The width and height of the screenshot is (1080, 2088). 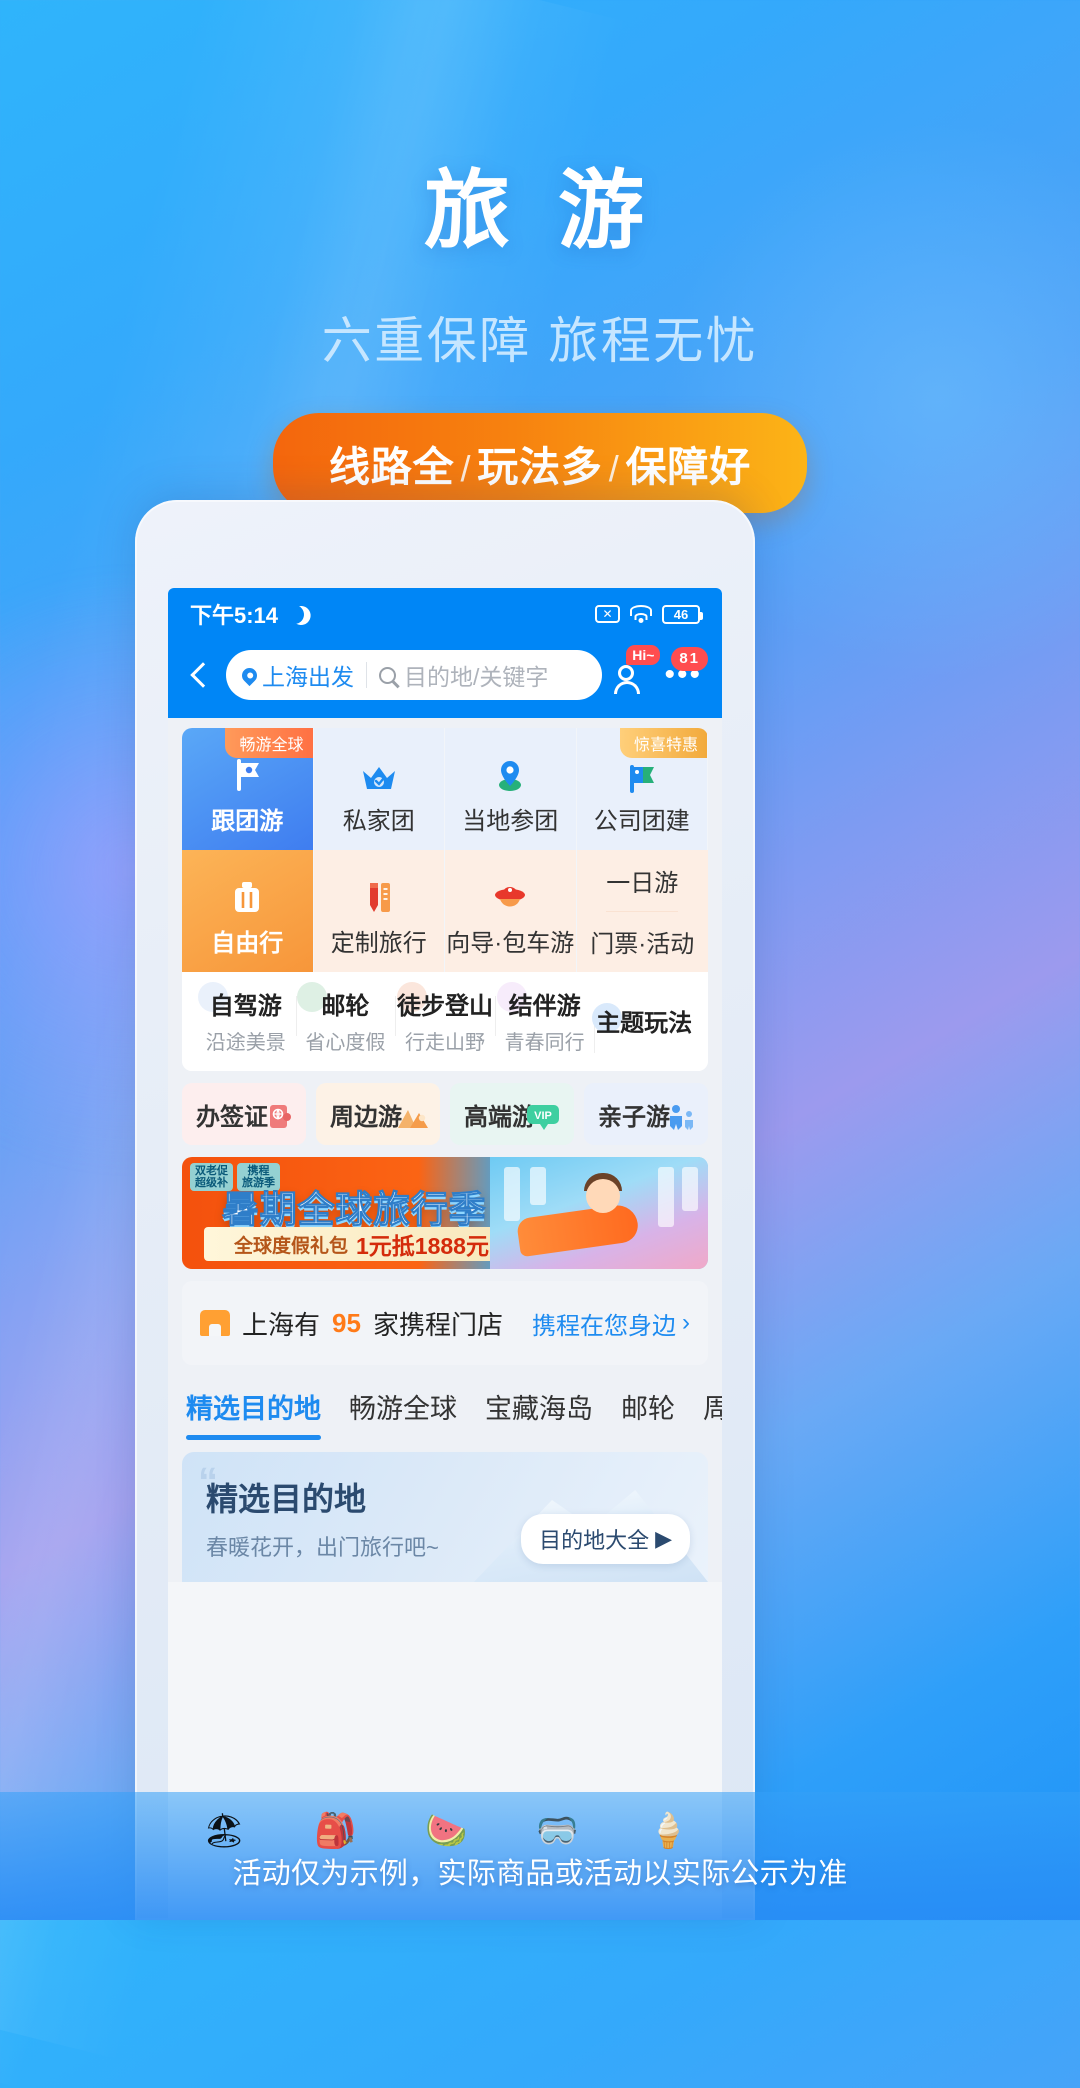 What do you see at coordinates (335, 1831) in the screenshot?
I see `backpack-icon: 🎒` at bounding box center [335, 1831].